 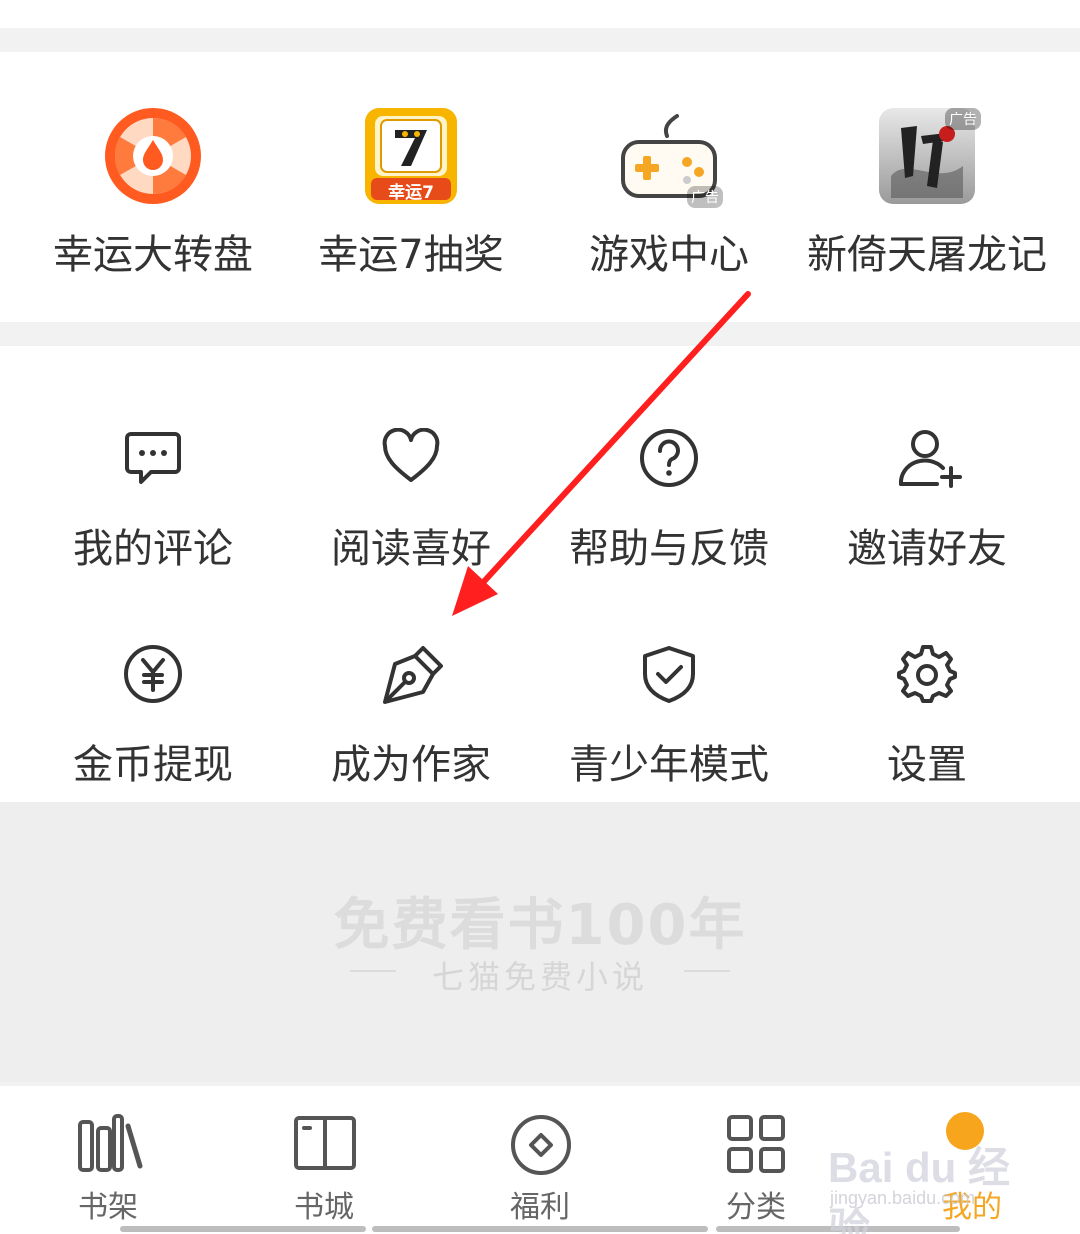 I want to click on tool-help-feedback: 帮助与反馈, so click(x=669, y=476).